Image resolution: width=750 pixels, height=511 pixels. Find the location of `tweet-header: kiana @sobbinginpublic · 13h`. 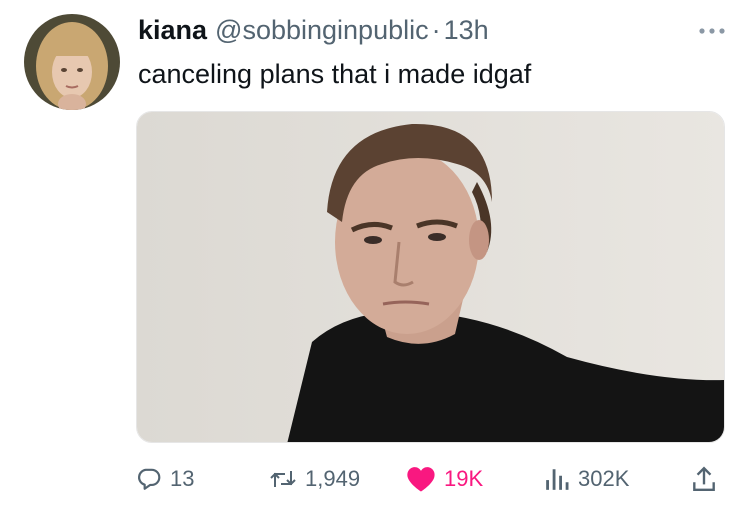

tweet-header: kiana @sobbinginpublic · 13h is located at coordinates (313, 30).